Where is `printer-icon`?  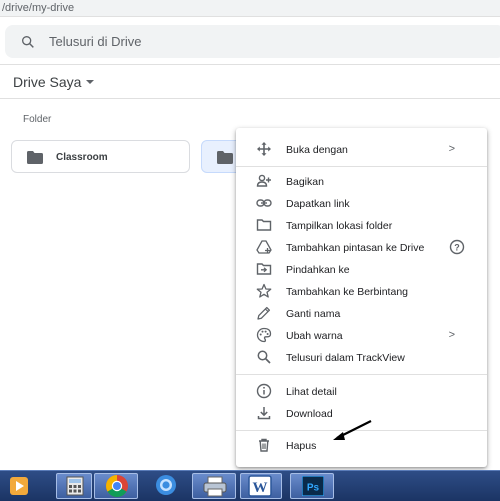 printer-icon is located at coordinates (215, 486).